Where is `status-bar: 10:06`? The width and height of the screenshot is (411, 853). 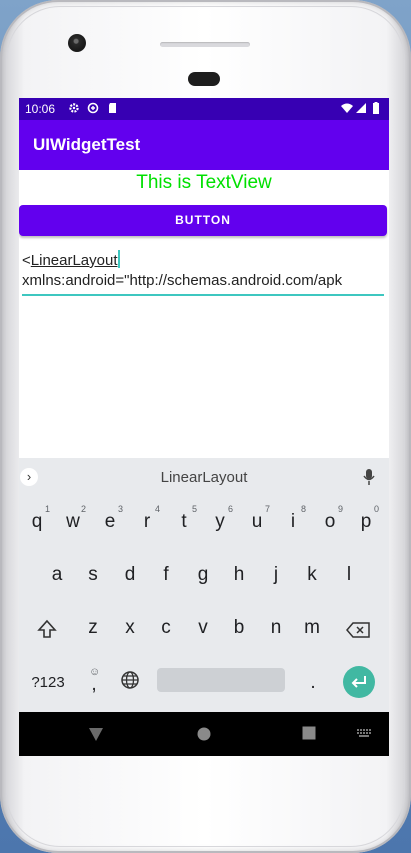
status-bar: 10:06 is located at coordinates (204, 109).